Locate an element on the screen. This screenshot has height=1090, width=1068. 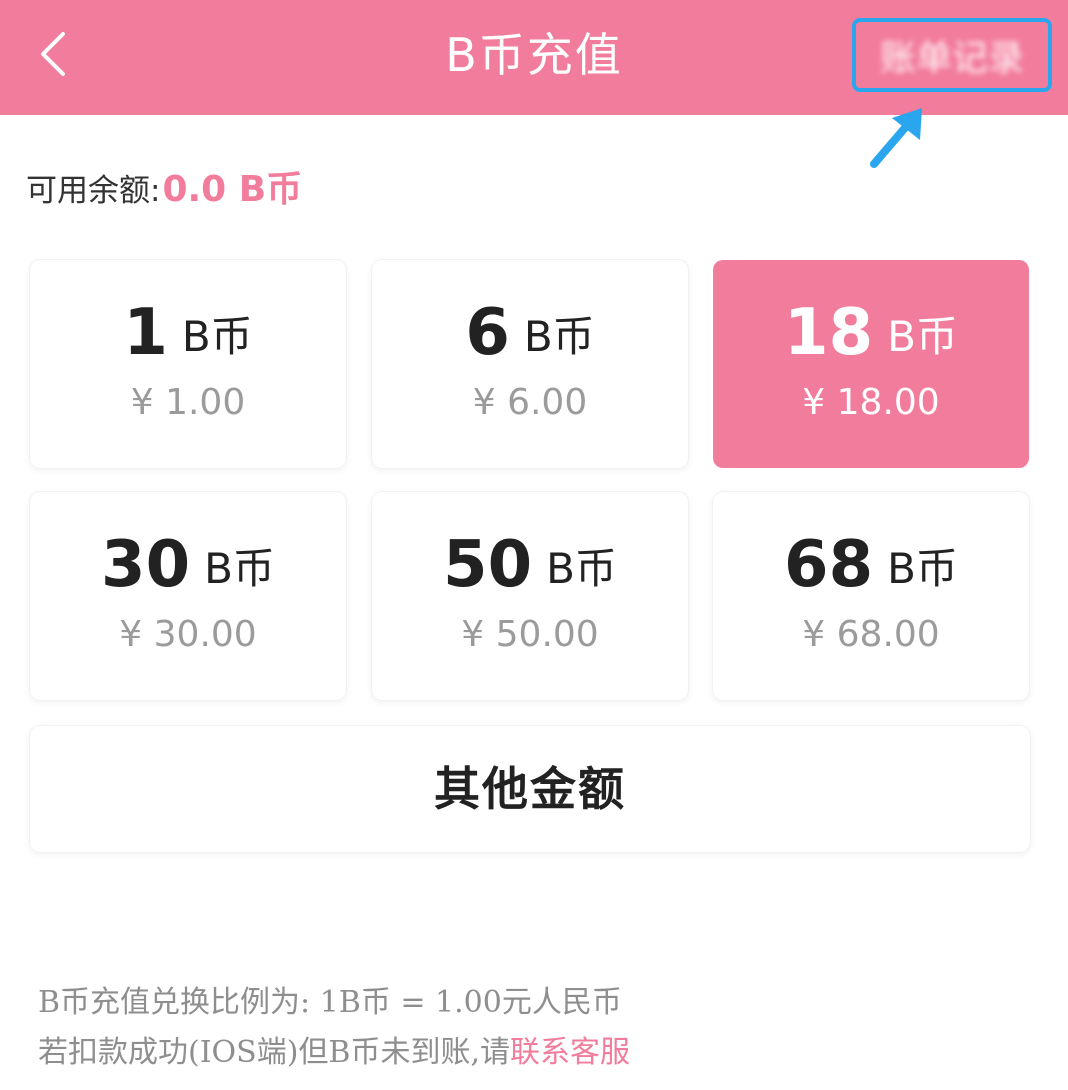
option-price: ¥ 6.00 is located at coordinates (530, 402).